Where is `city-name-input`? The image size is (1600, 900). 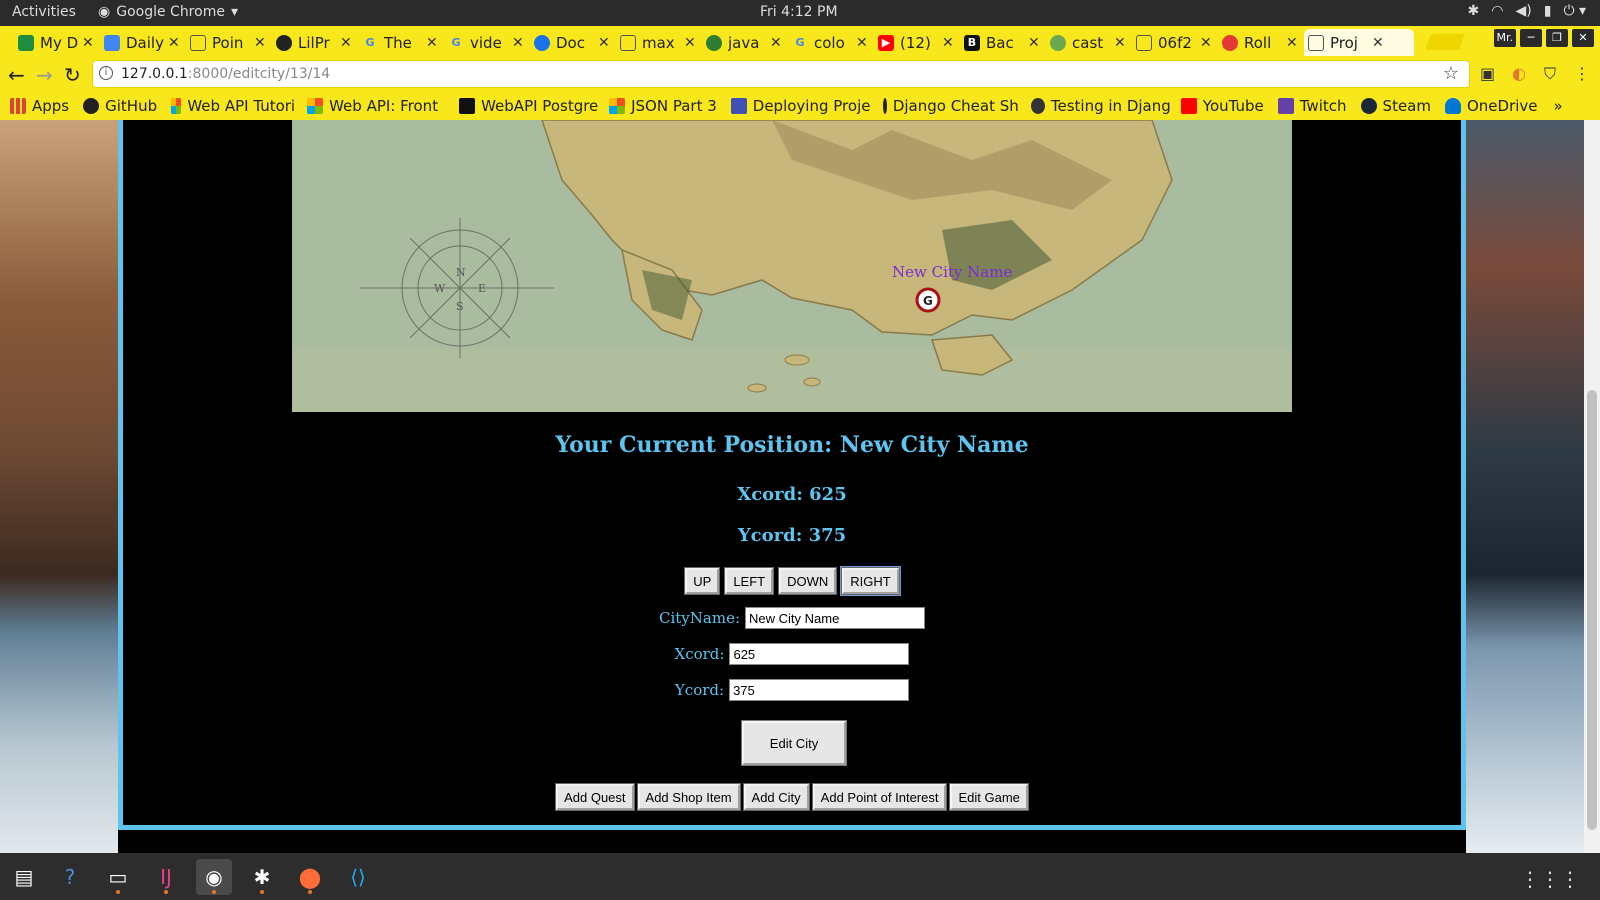 city-name-input is located at coordinates (835, 618).